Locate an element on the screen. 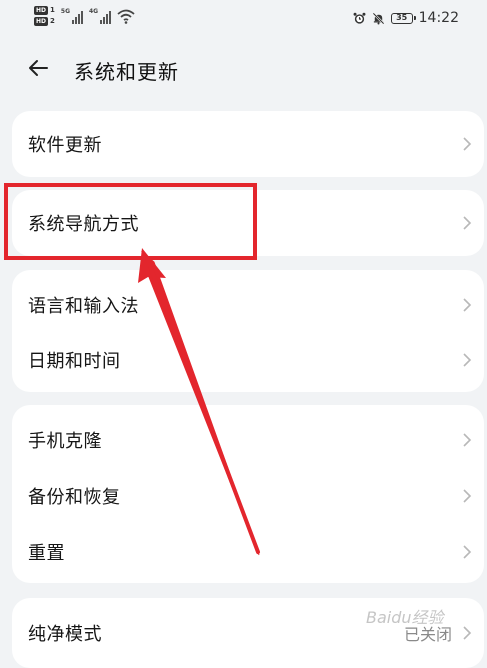 The width and height of the screenshot is (487, 668). list-item-date-time: 日期和时间 is located at coordinates (248, 360).